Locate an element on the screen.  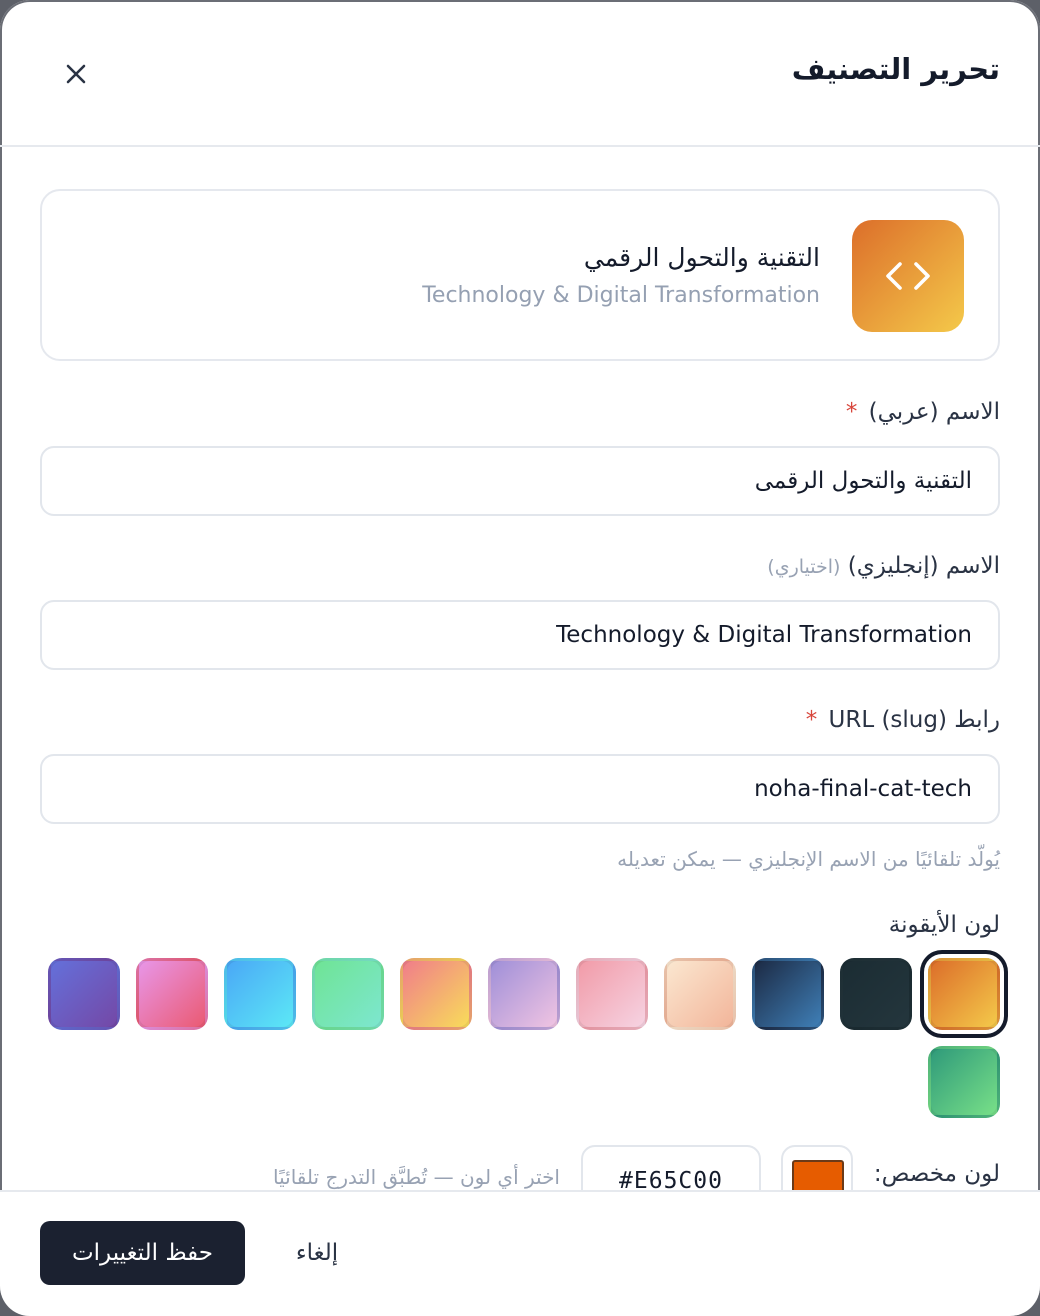
close-icon is located at coordinates (76, 74).